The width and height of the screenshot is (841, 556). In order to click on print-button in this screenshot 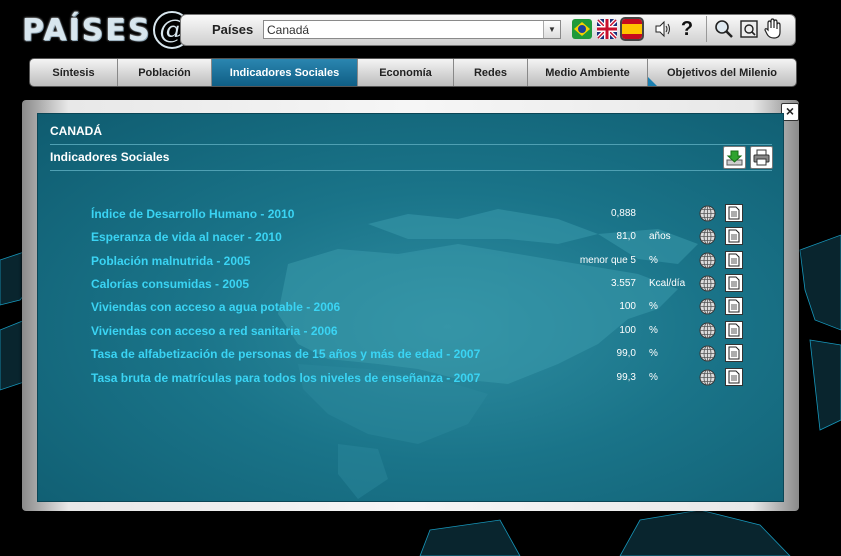, I will do `click(761, 157)`.